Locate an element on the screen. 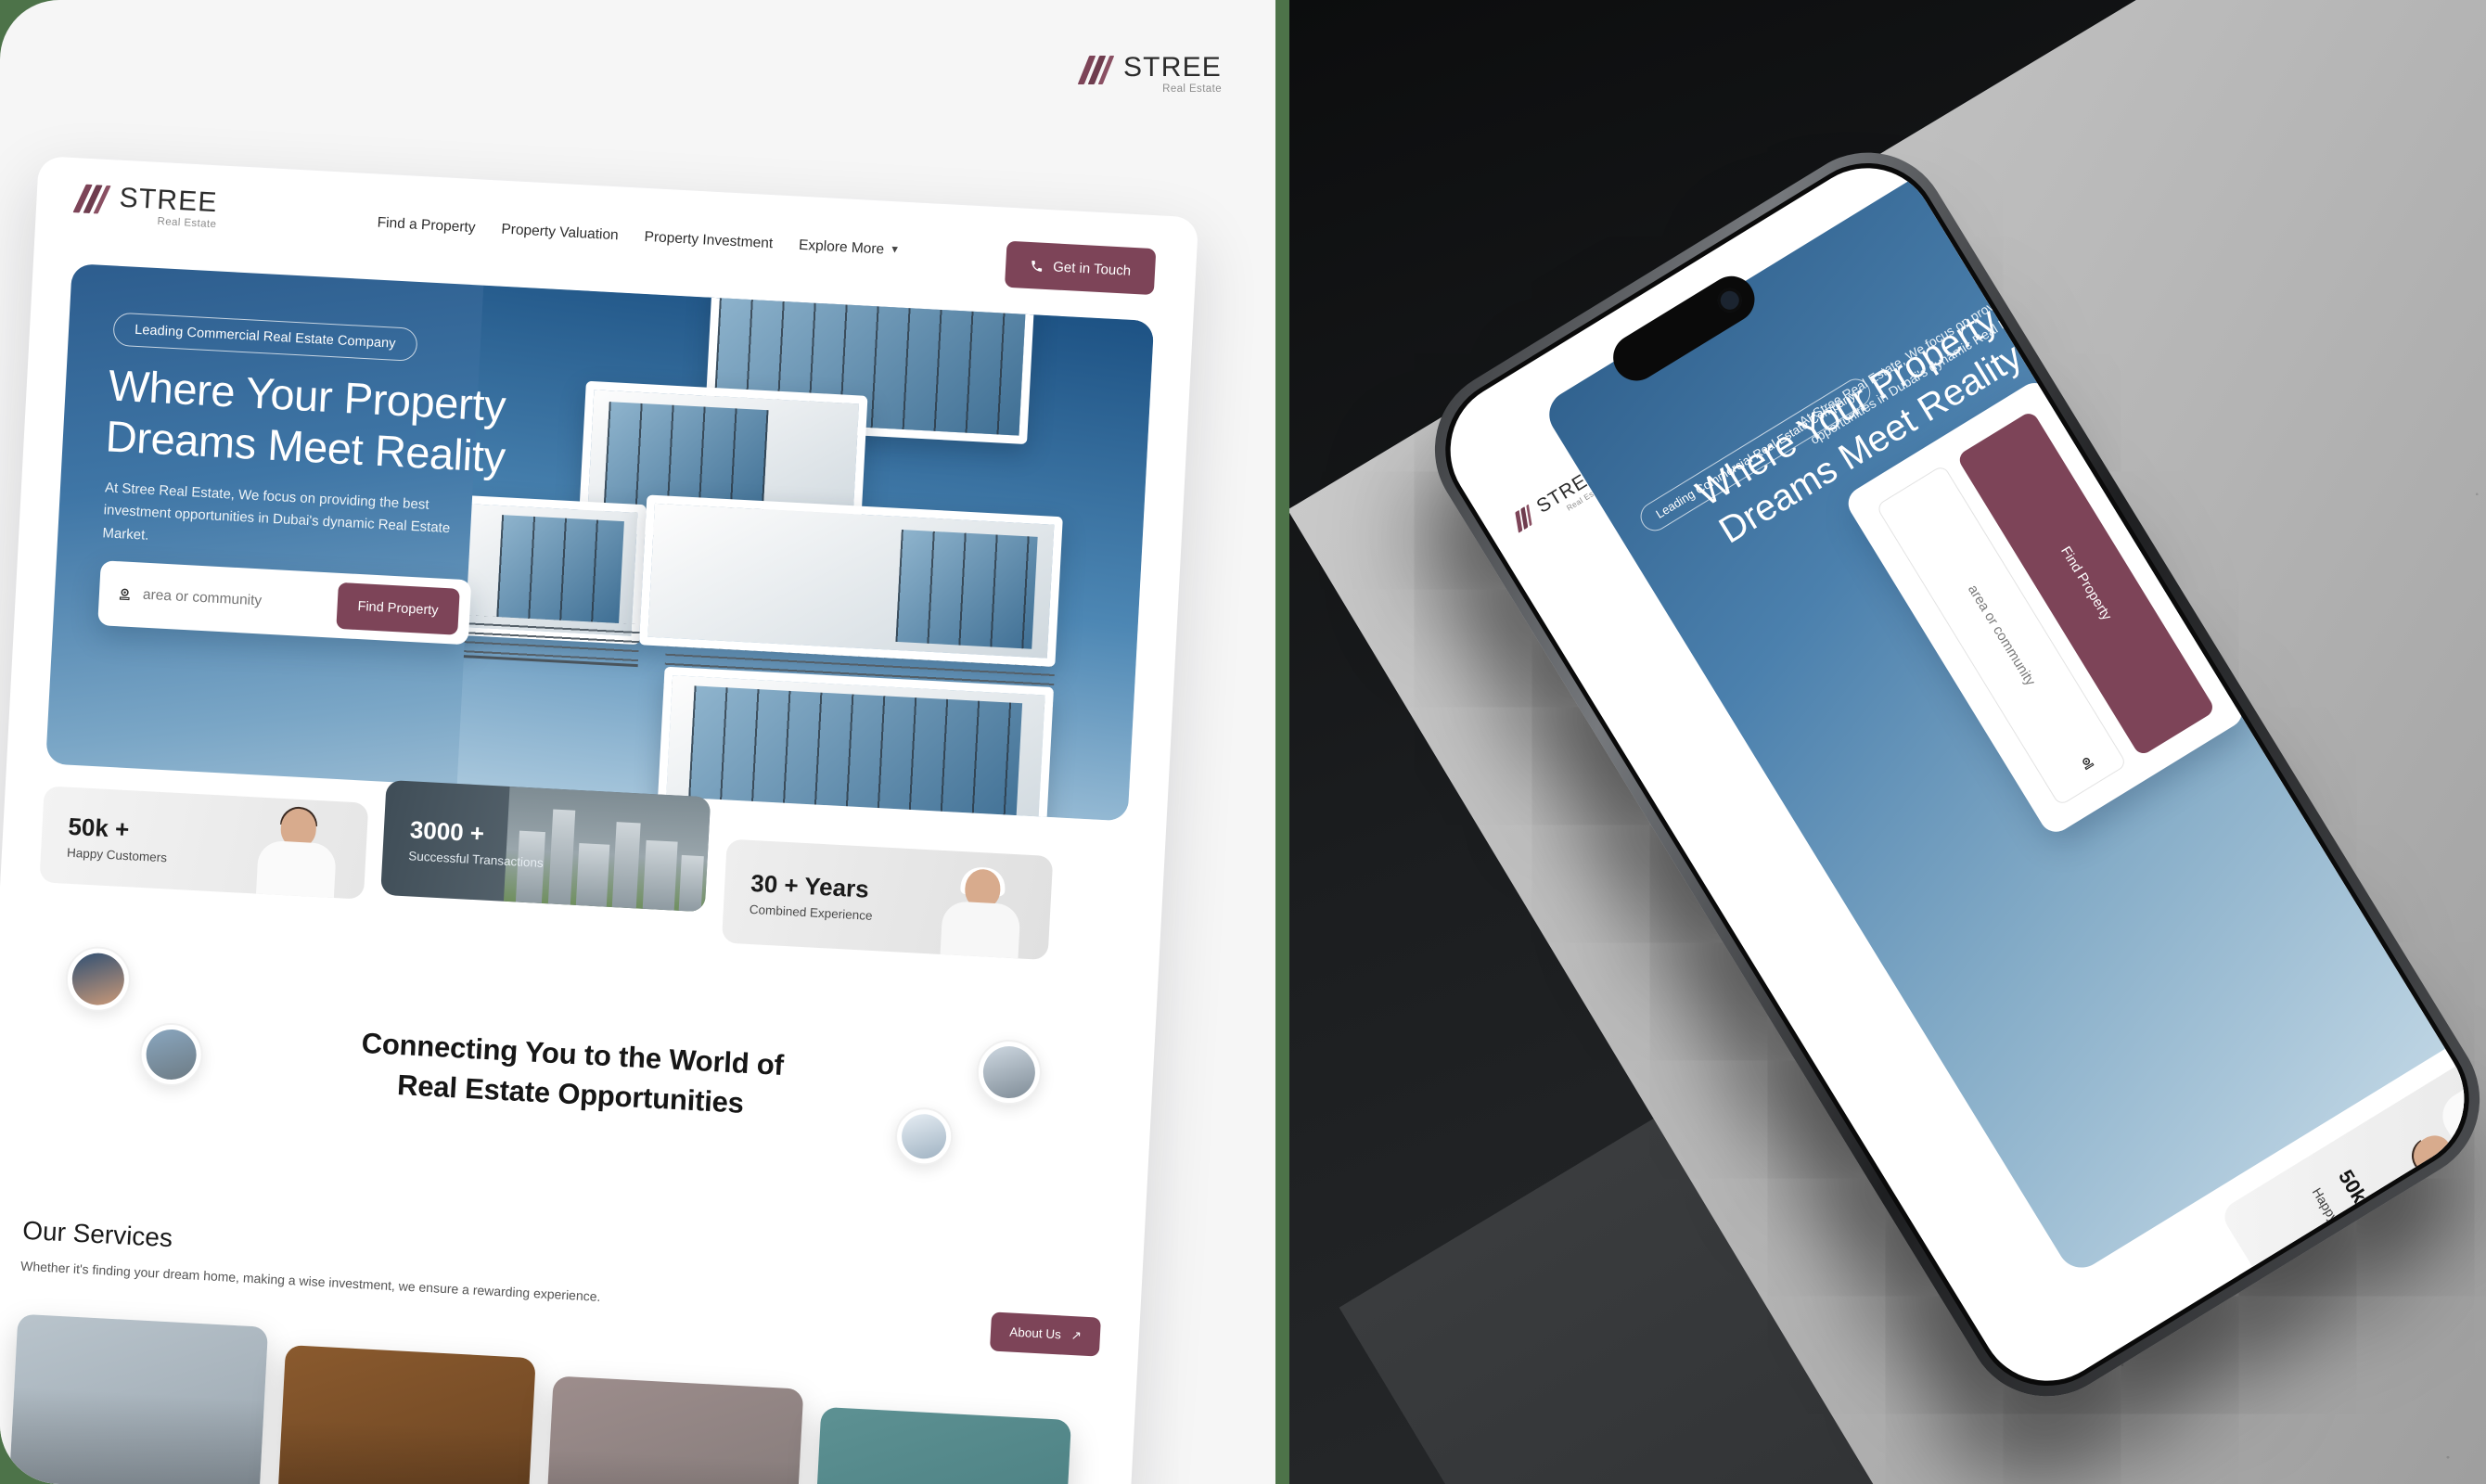 The width and height of the screenshot is (2486, 1484). find-property-button: Find Property is located at coordinates (398, 608).